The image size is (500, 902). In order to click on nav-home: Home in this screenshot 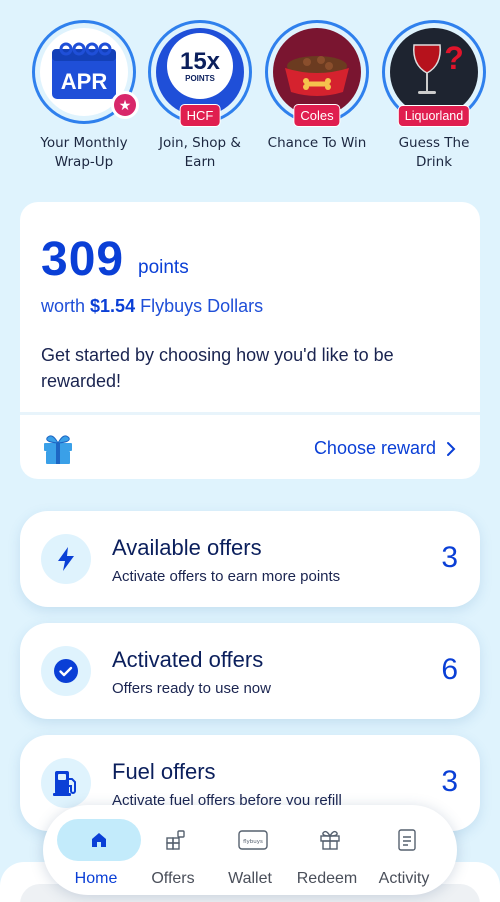, I will do `click(99, 850)`.